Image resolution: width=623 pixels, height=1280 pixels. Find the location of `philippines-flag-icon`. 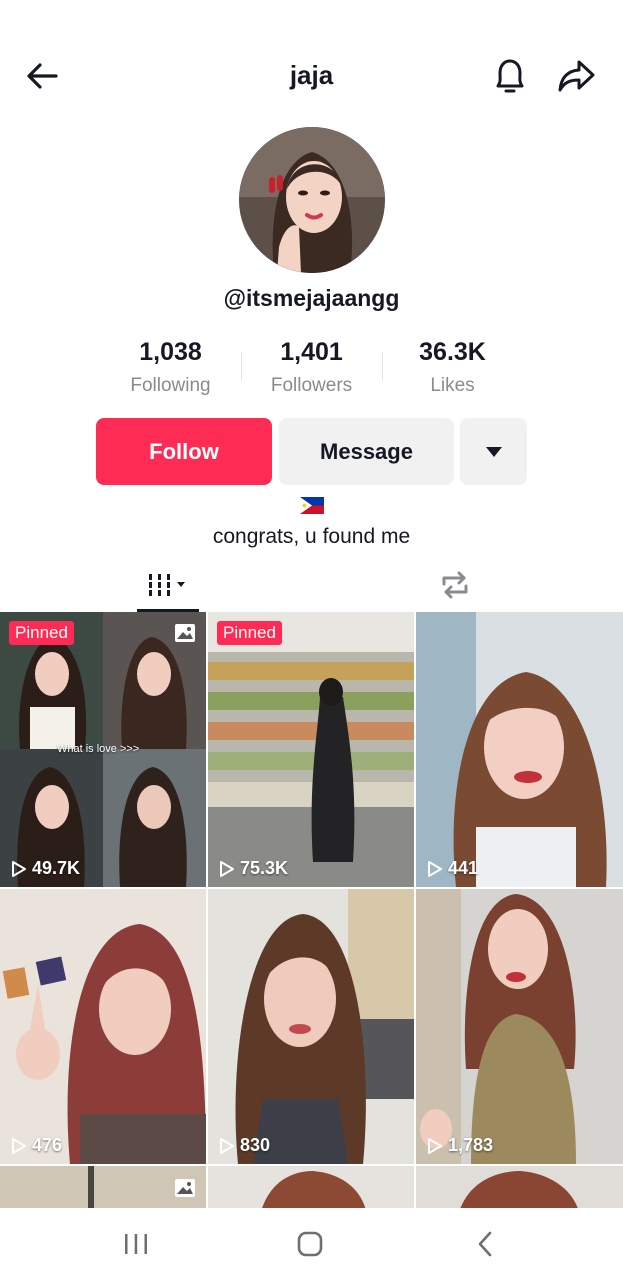

philippines-flag-icon is located at coordinates (312, 505).